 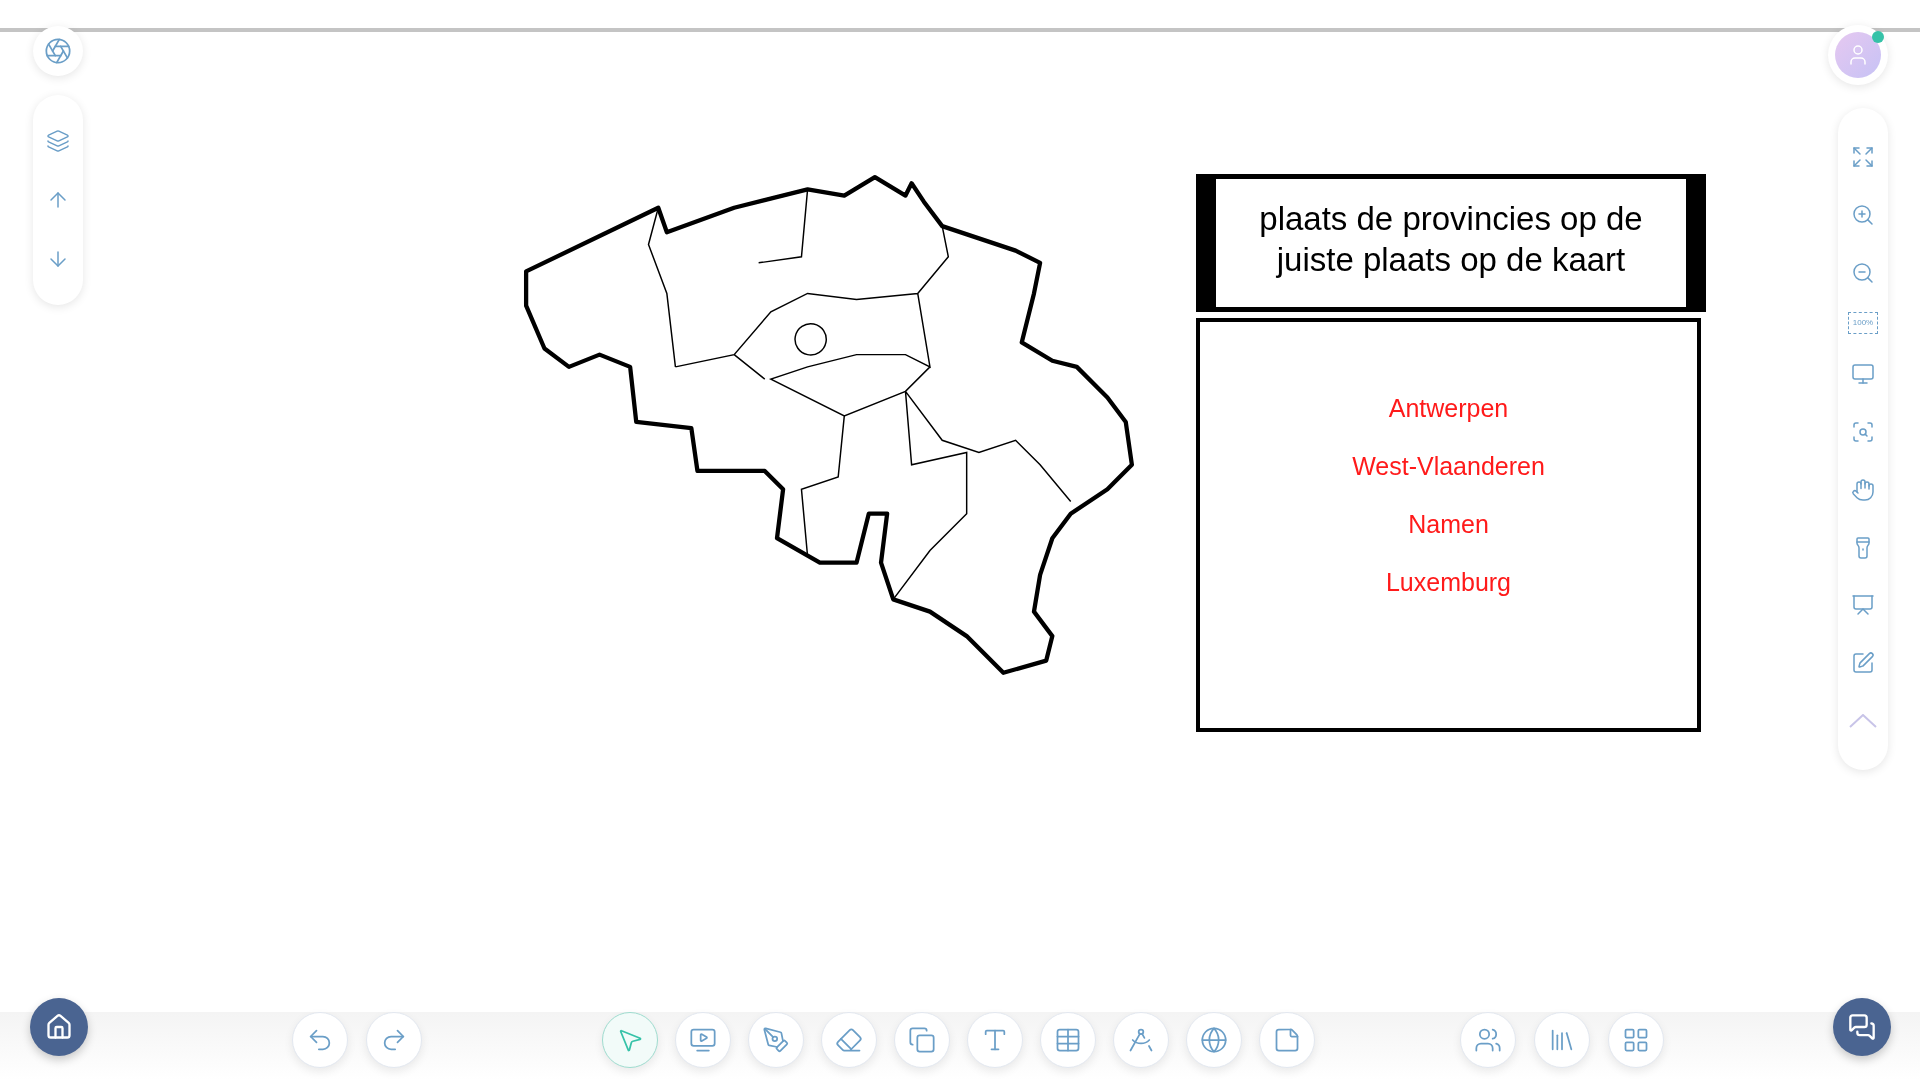 I want to click on instruction-text: plaats de provincies op de juiste plaats op de kaart, so click(x=1451, y=239).